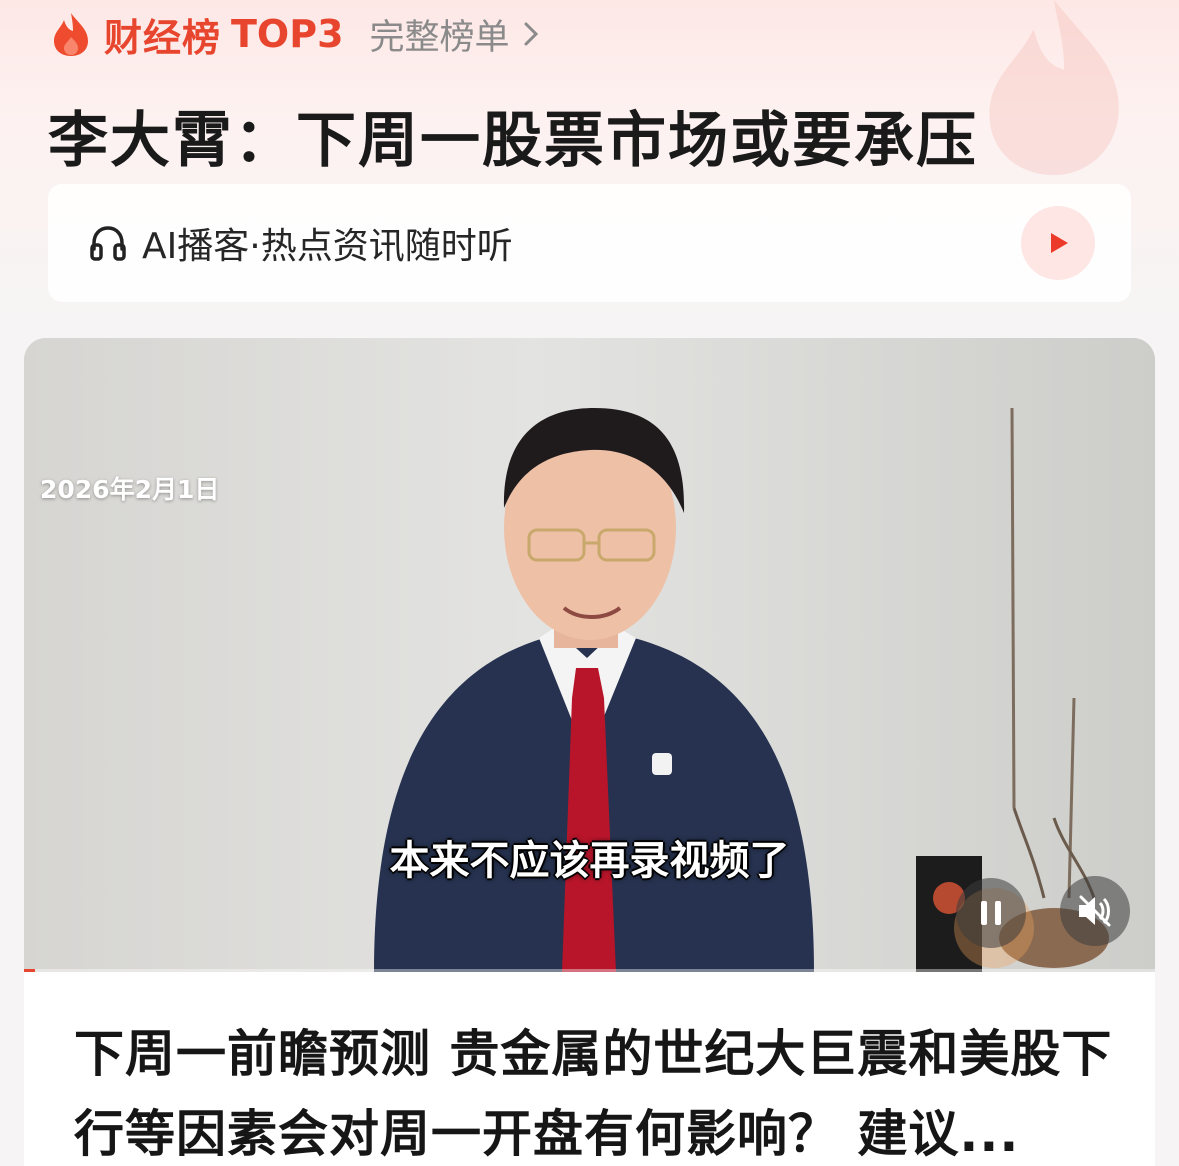 Image resolution: width=1179 pixels, height=1166 pixels. What do you see at coordinates (327, 246) in the screenshot?
I see `podcast-label: AI播客·热点资讯随时听` at bounding box center [327, 246].